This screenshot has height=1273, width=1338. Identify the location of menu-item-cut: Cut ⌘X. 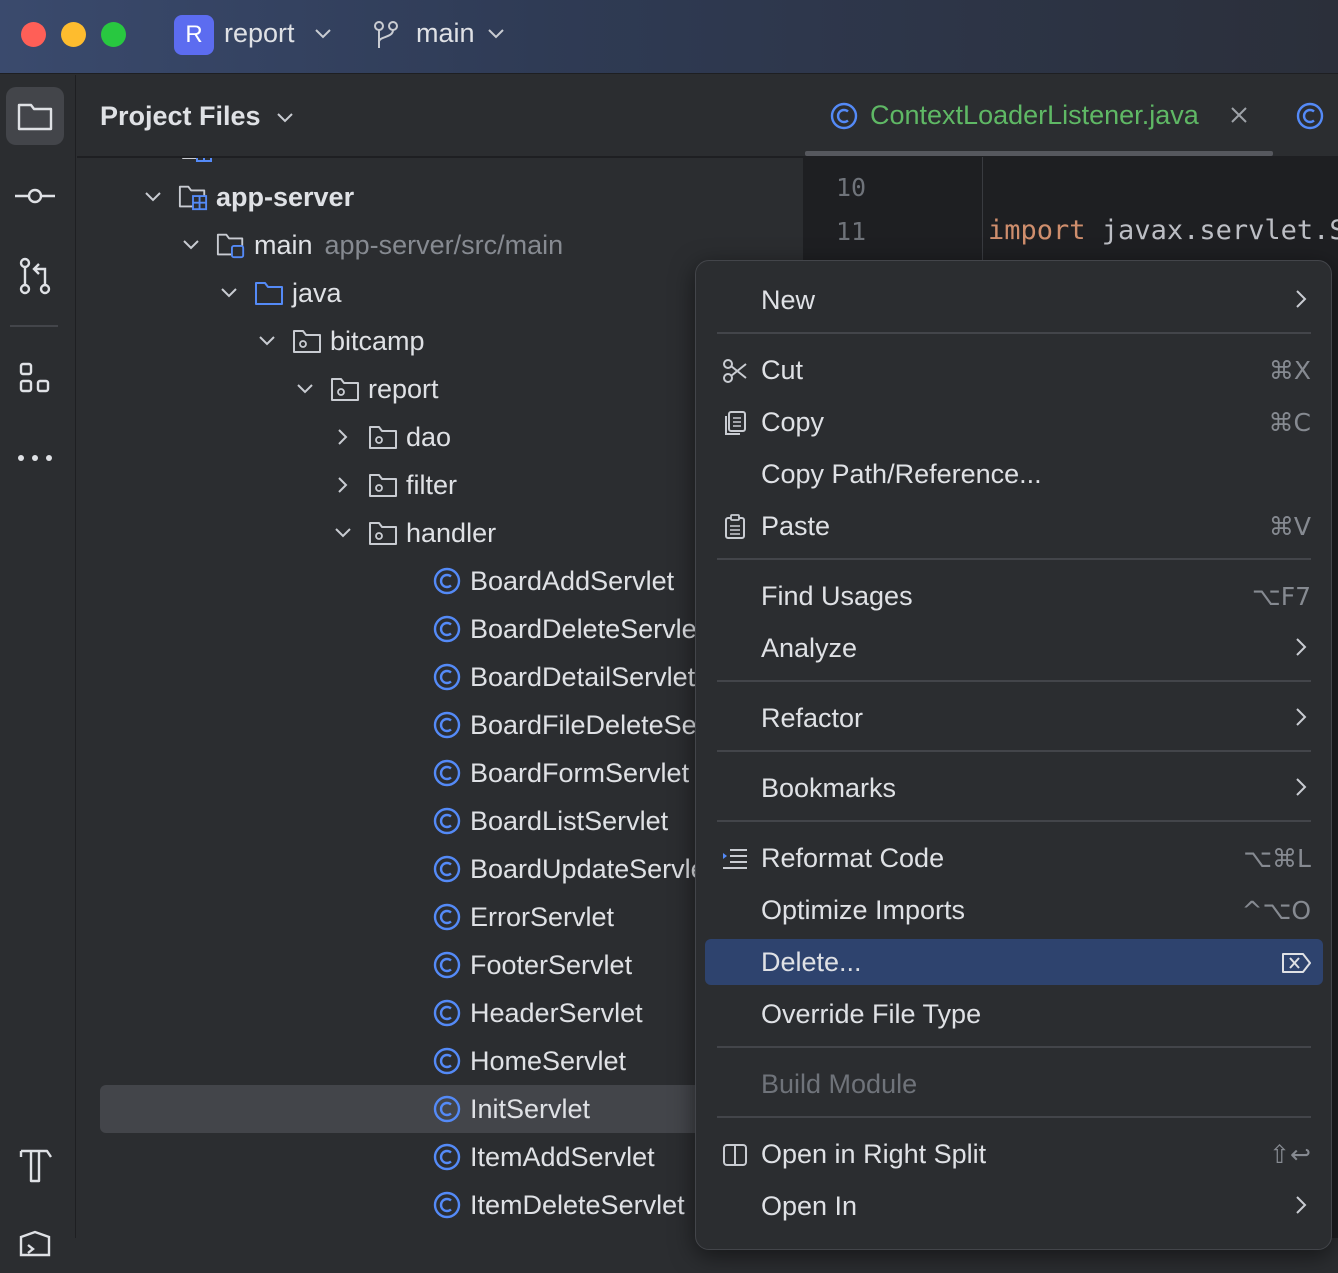
(1014, 370).